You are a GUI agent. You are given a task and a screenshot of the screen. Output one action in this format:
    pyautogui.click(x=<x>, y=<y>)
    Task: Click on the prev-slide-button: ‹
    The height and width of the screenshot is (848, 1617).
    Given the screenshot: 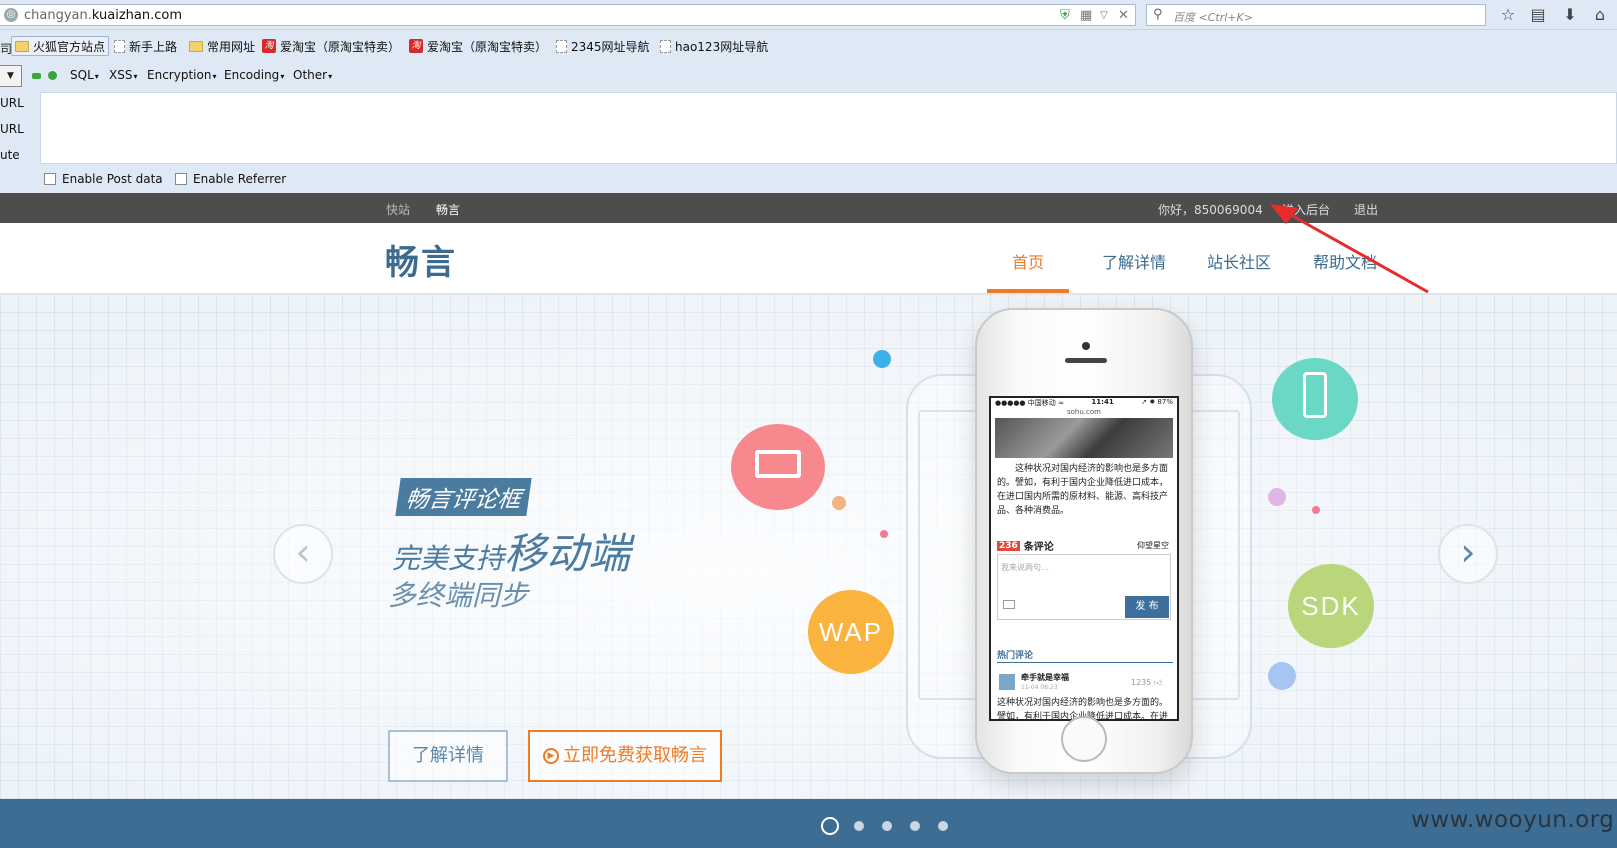 What is the action you would take?
    pyautogui.click(x=303, y=554)
    